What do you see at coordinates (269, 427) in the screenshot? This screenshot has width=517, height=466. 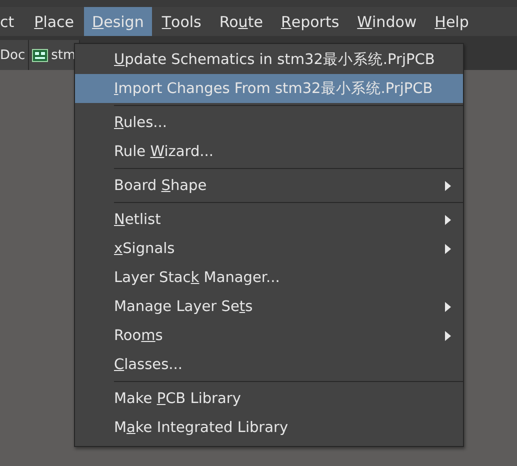 I see `menu-item: Make Integrated Library` at bounding box center [269, 427].